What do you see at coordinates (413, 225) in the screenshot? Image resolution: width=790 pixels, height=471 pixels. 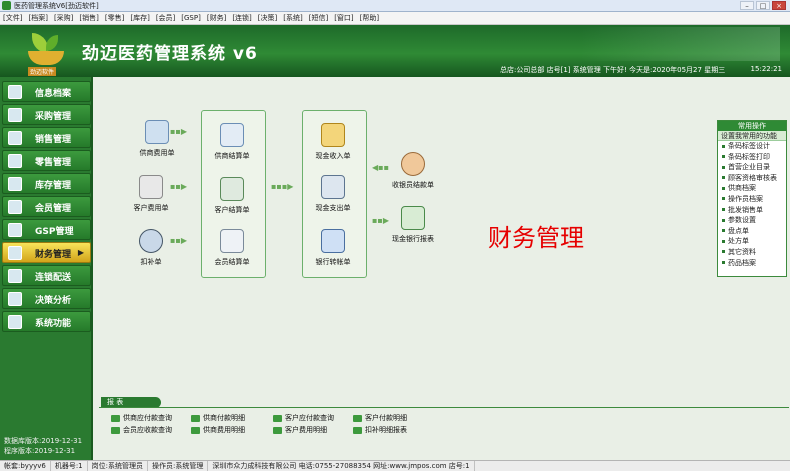 I see `cash-bank-report-node: 现金银行报表` at bounding box center [413, 225].